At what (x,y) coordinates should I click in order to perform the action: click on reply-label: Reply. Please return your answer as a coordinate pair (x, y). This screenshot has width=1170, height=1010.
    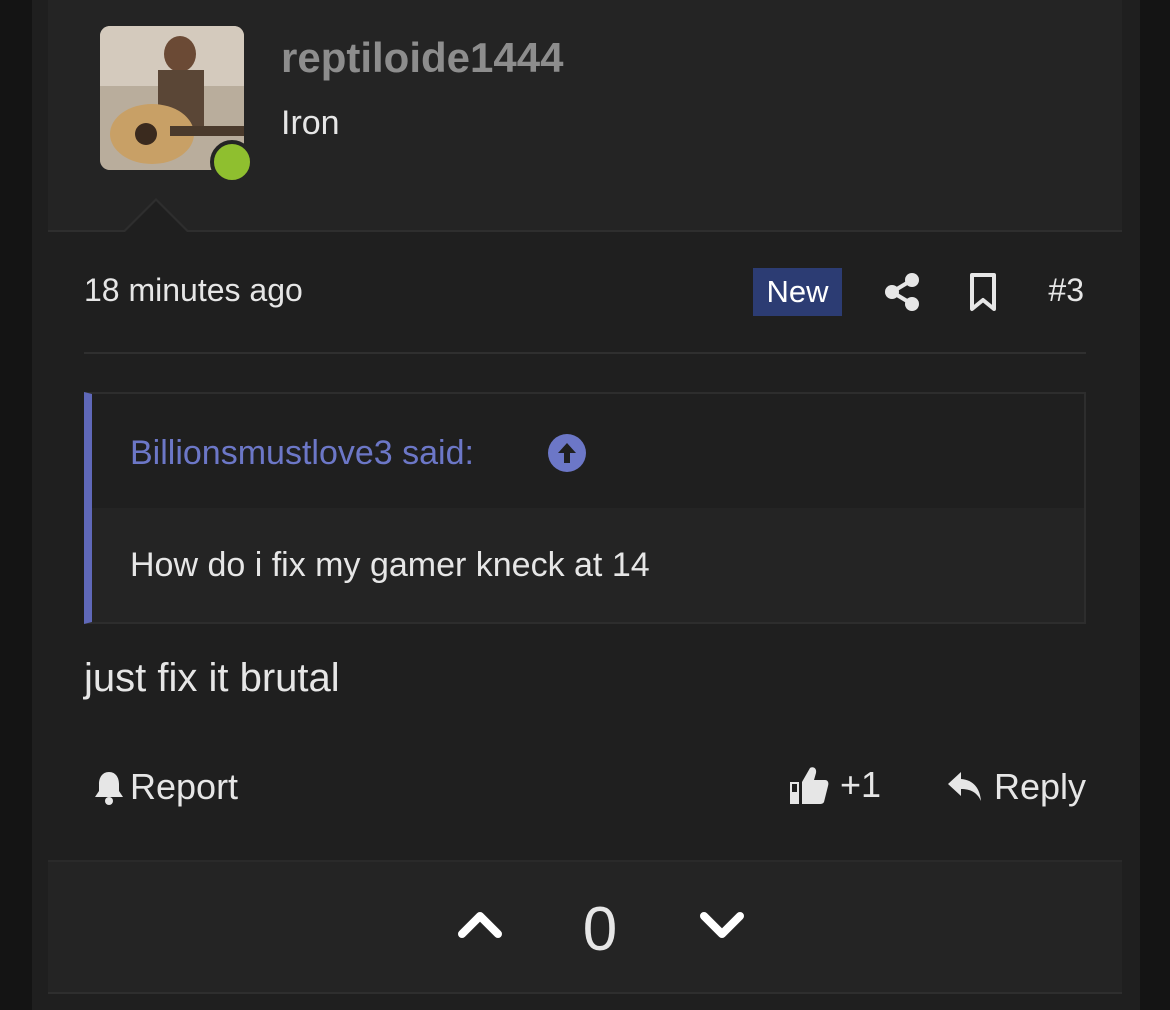
    Looking at the image, I should click on (1039, 786).